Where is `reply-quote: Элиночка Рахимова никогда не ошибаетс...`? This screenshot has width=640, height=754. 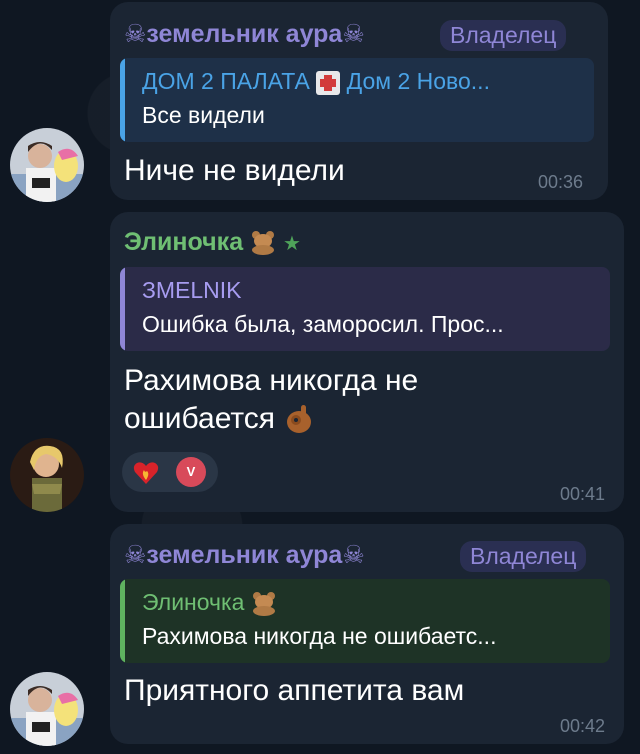
reply-quote: Элиночка Рахимова никогда не ошибаетс... is located at coordinates (365, 621).